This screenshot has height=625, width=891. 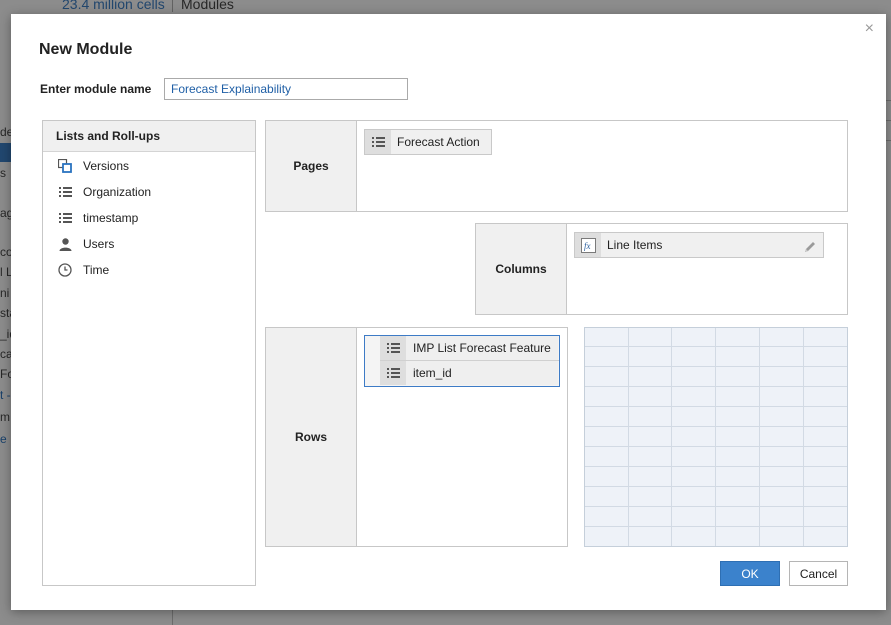 I want to click on columns-chip-line-items: fx Line Items, so click(x=699, y=245).